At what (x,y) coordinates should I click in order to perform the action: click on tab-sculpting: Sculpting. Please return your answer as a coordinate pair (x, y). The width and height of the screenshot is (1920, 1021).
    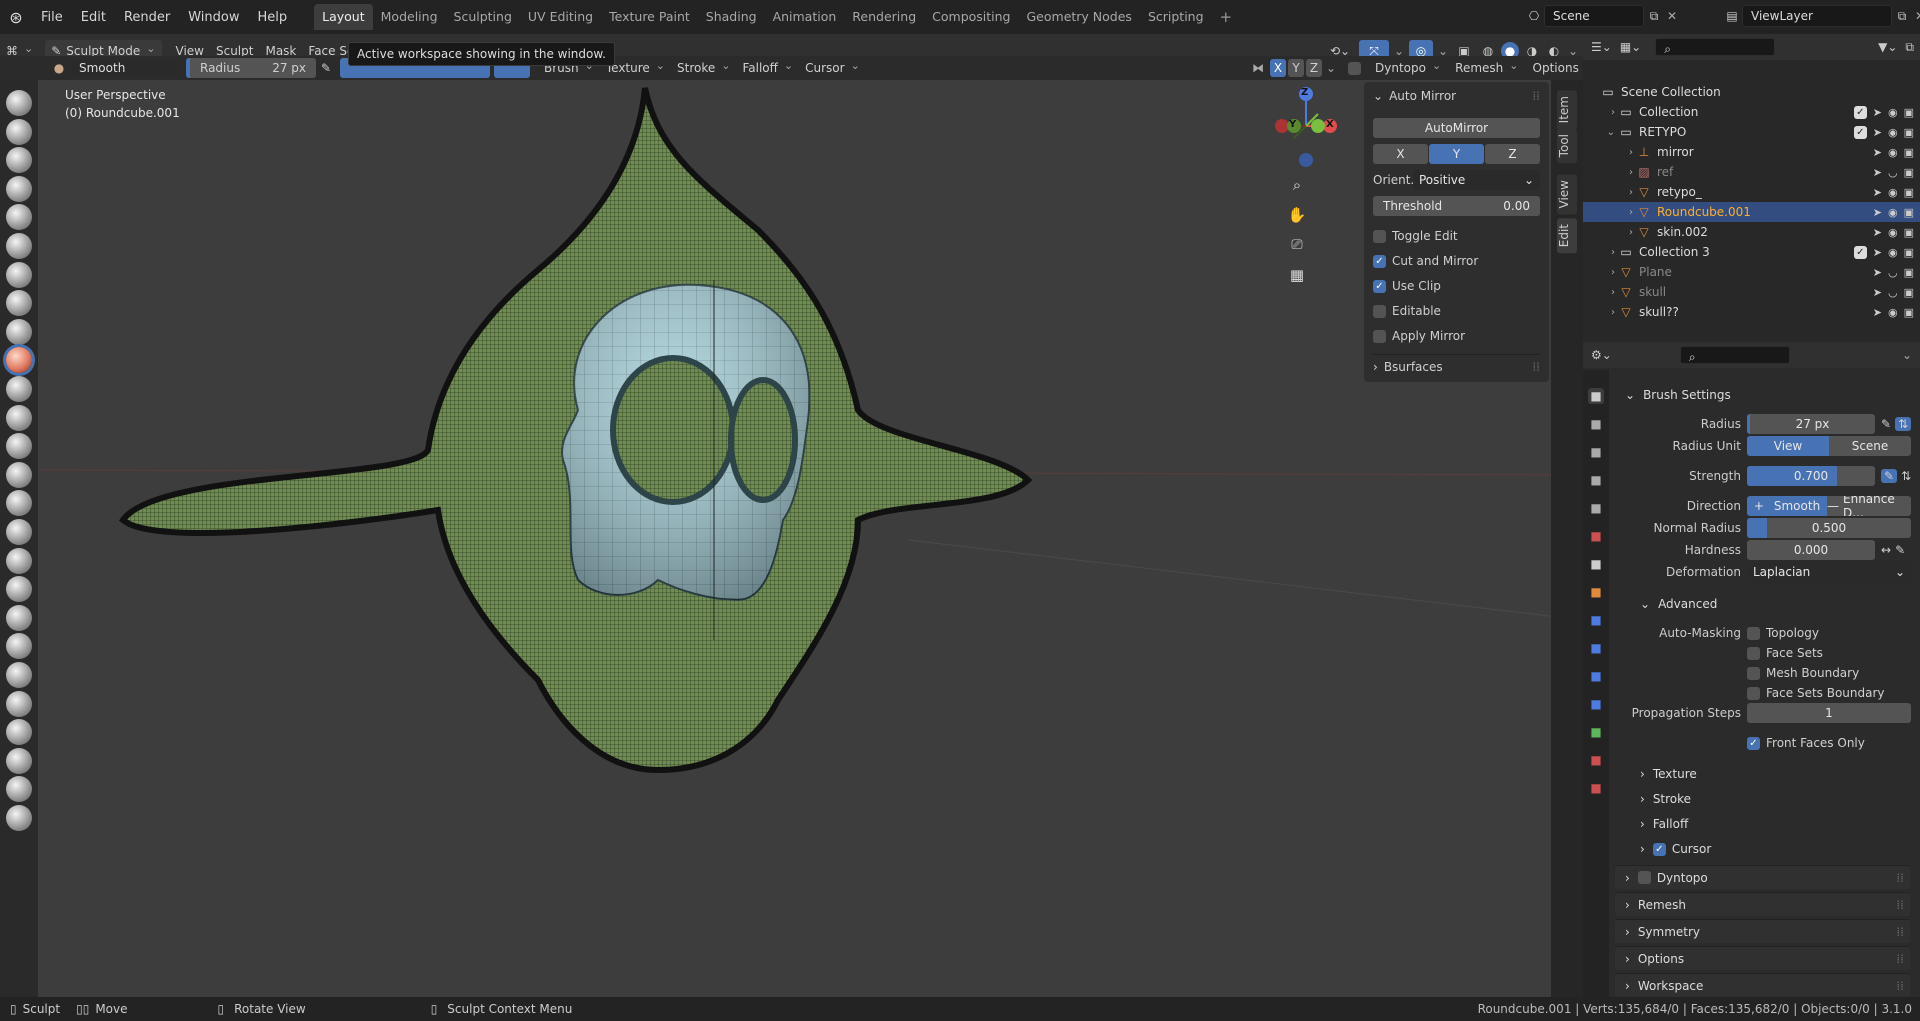
    Looking at the image, I should click on (483, 17).